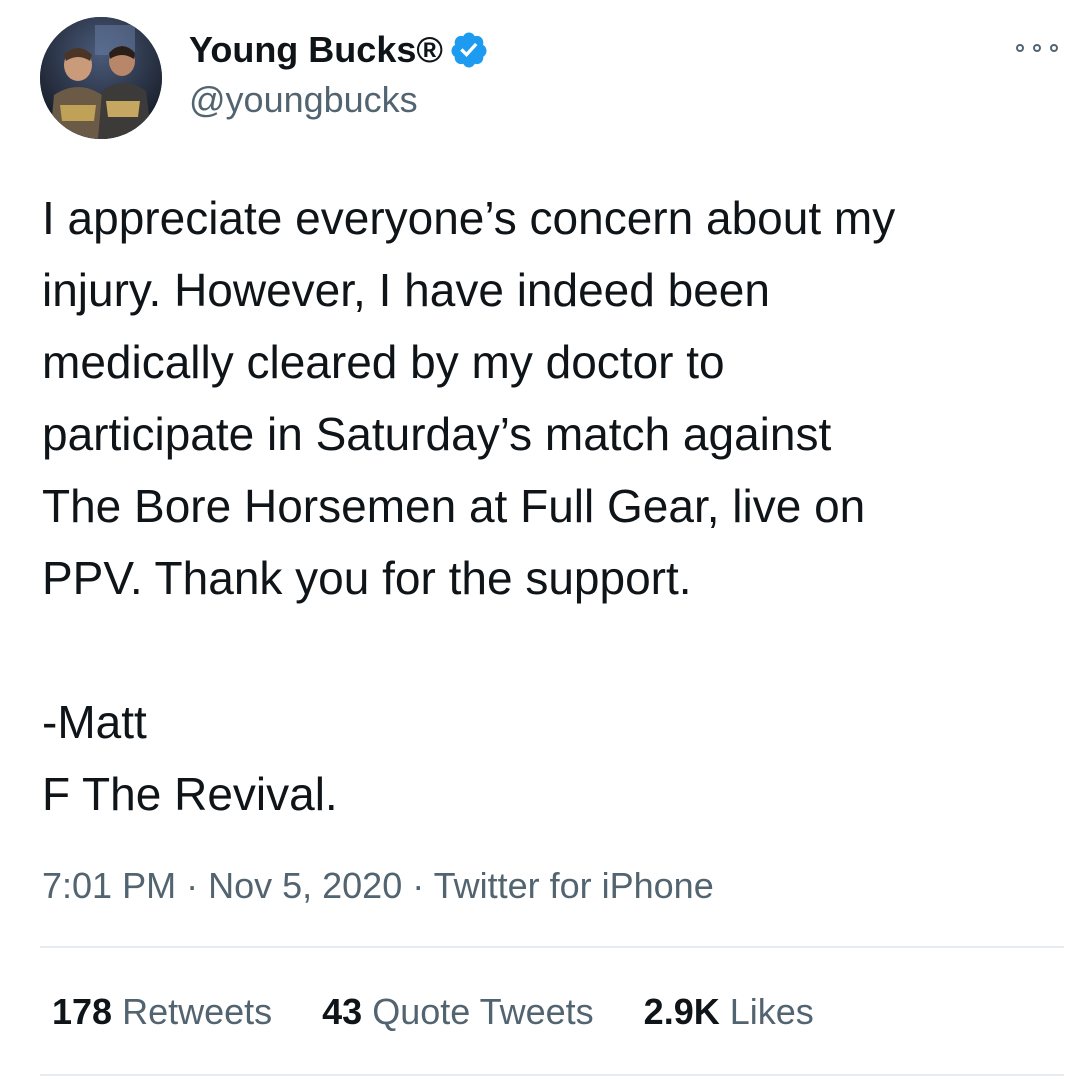 This screenshot has width=1080, height=1080. I want to click on tweet-stats: 178 Retweets 43 Quote Tweets 2.9K Likes, so click(433, 1012).